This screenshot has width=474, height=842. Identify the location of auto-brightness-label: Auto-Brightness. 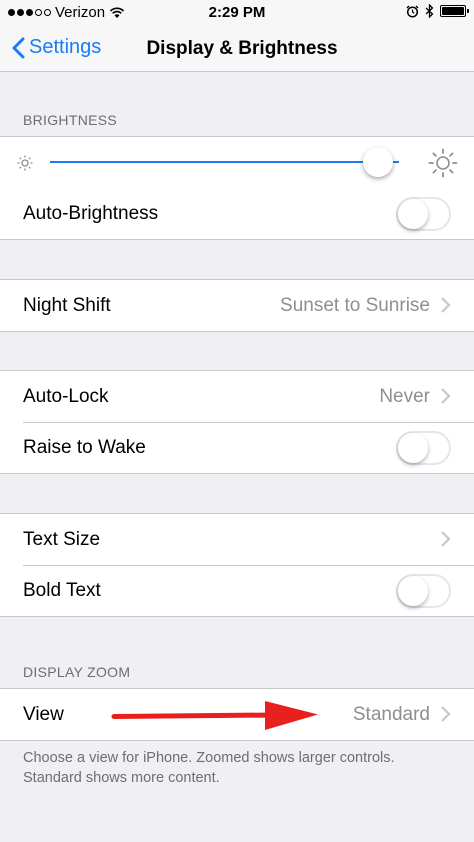
(91, 213).